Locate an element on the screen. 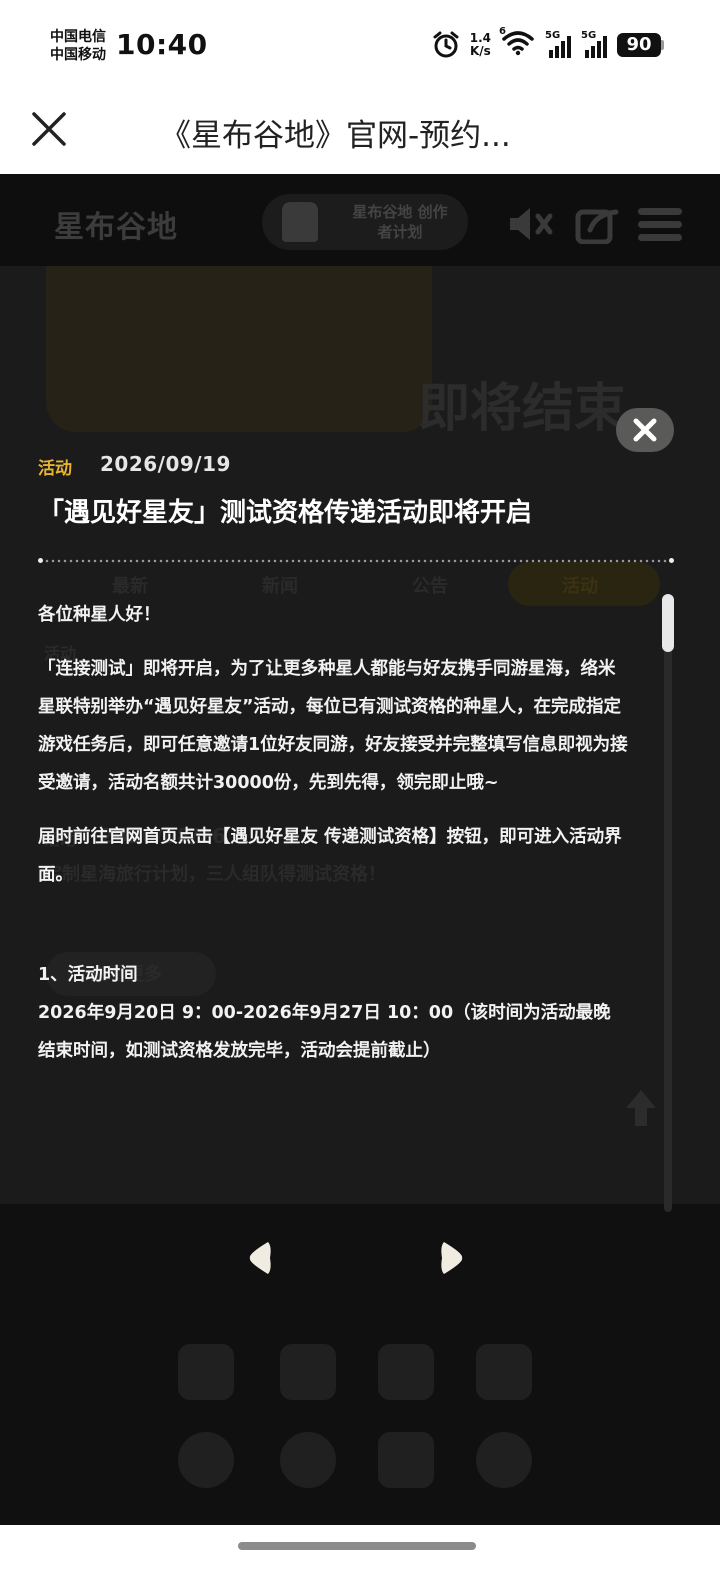 This screenshot has height=1585, width=720. arrow-up-icon is located at coordinates (641, 1108).